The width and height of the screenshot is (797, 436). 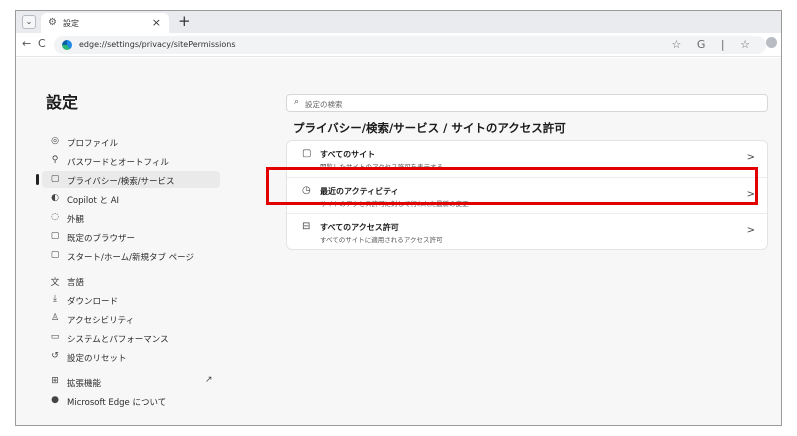 What do you see at coordinates (157, 44) in the screenshot?
I see `url-text: edge://settings/privacy/sitePermissions` at bounding box center [157, 44].